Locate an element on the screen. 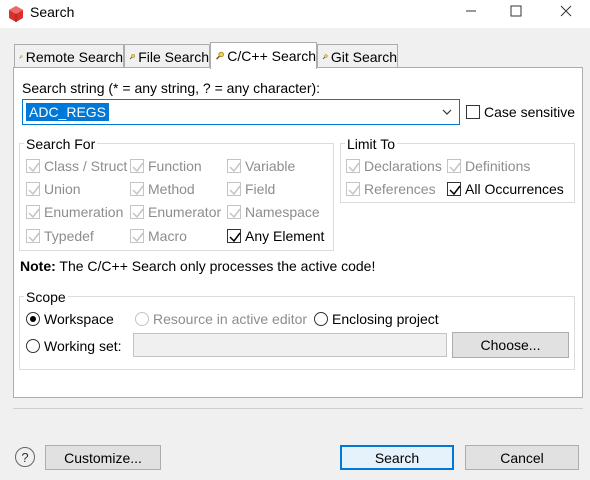 The height and width of the screenshot is (480, 590). search-for-function: Function is located at coordinates (166, 166).